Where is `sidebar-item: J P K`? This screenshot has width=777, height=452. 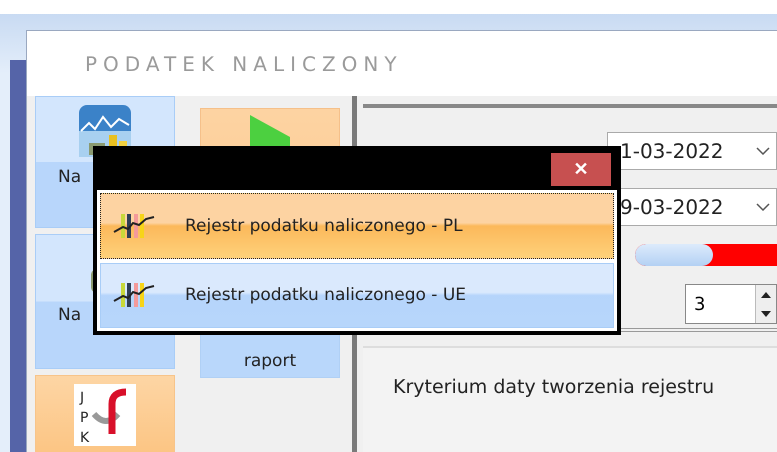 sidebar-item: J P K is located at coordinates (105, 413).